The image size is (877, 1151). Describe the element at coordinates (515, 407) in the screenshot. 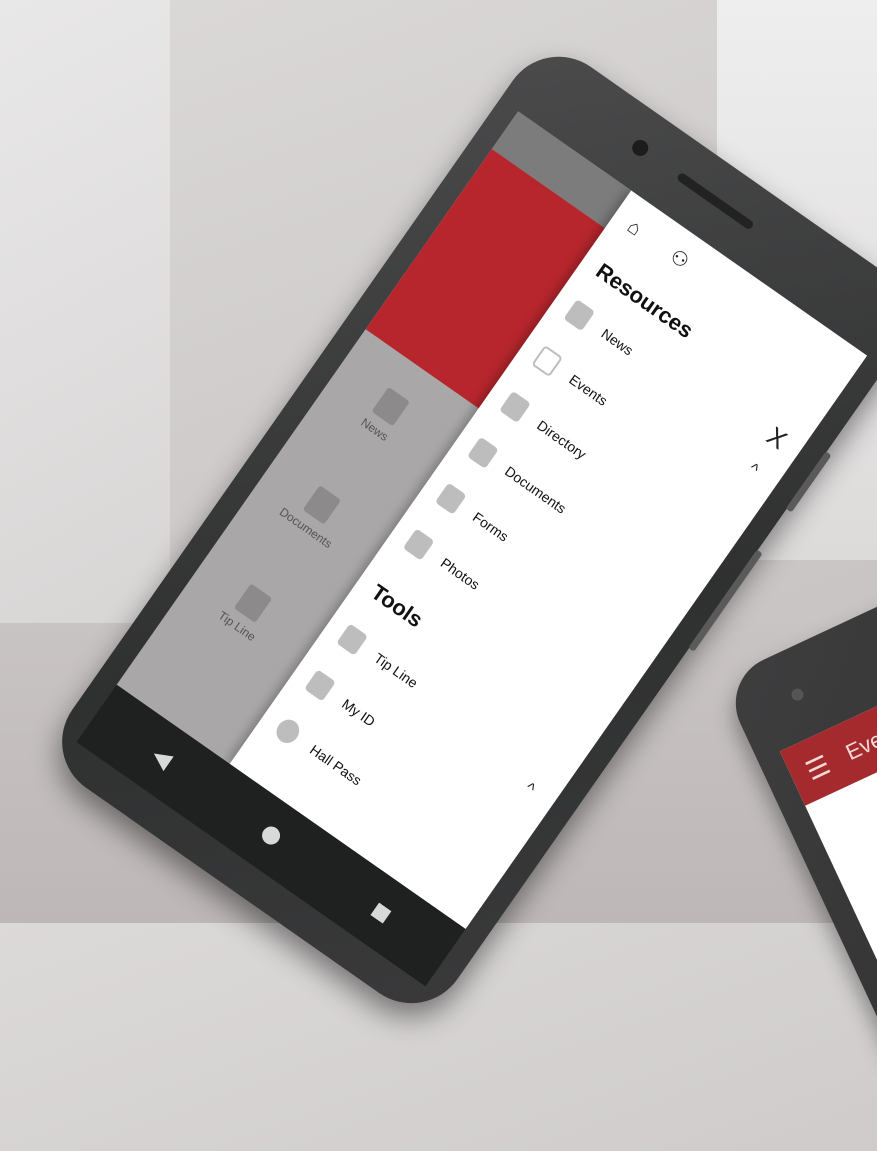

I see `people-icon` at that location.